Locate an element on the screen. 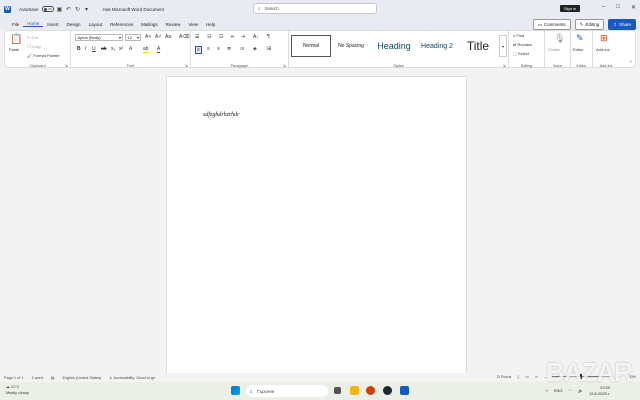  editing-group: ⌕ Find ⇄ Replace ⬚ Select Editing is located at coordinates (527, 50).